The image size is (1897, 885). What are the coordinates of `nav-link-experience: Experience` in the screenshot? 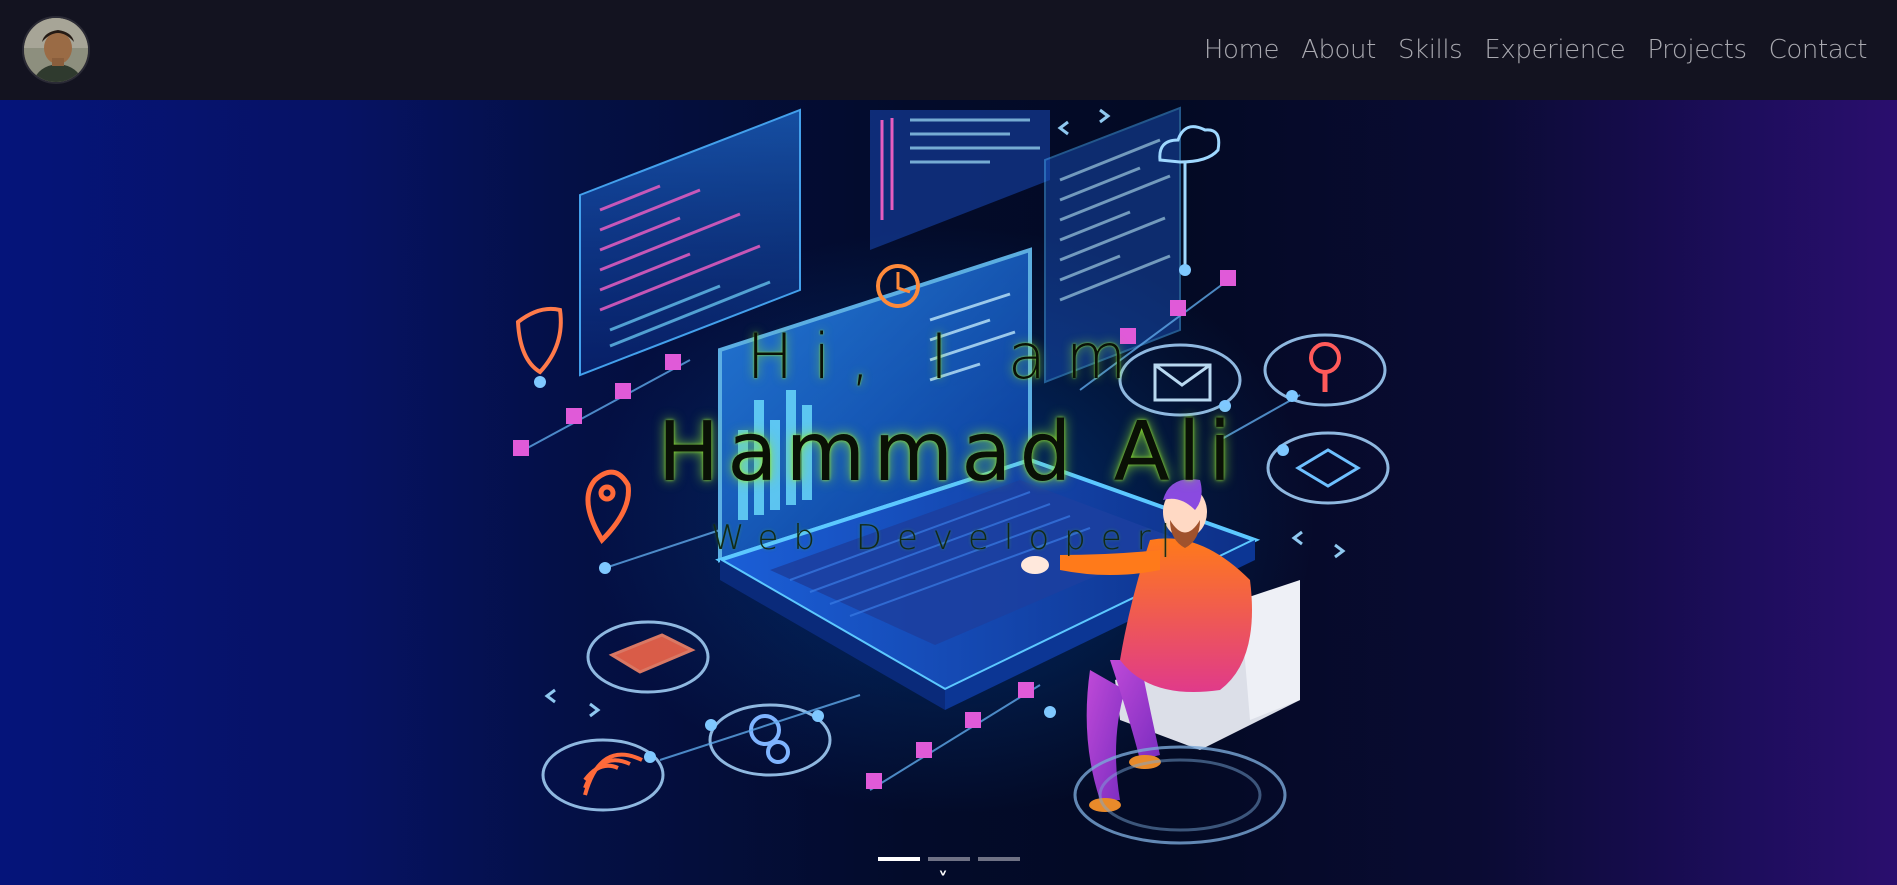 It's located at (1554, 50).